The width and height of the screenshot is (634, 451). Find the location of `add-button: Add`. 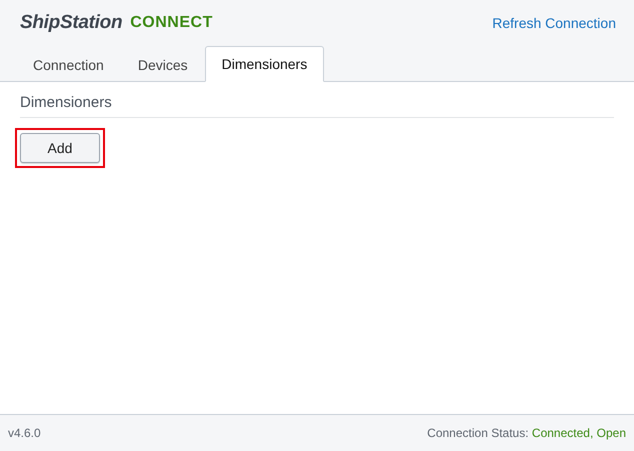

add-button: Add is located at coordinates (60, 148).